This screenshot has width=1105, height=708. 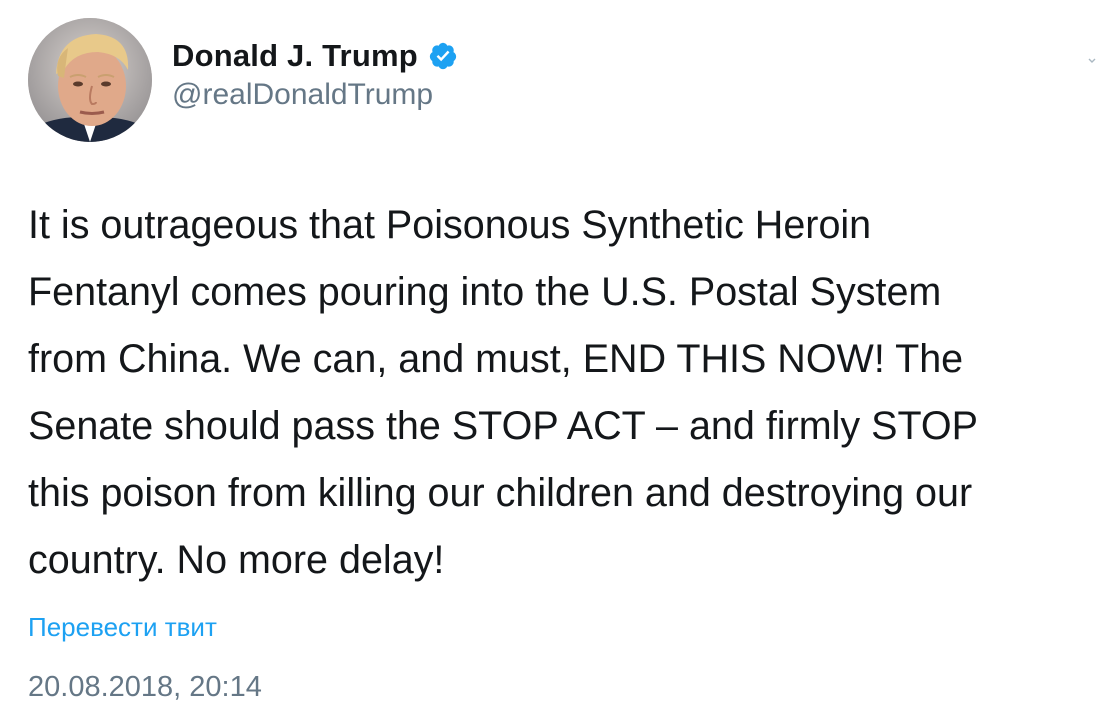 I want to click on author-handle: @realDonaldTrump, so click(x=302, y=95).